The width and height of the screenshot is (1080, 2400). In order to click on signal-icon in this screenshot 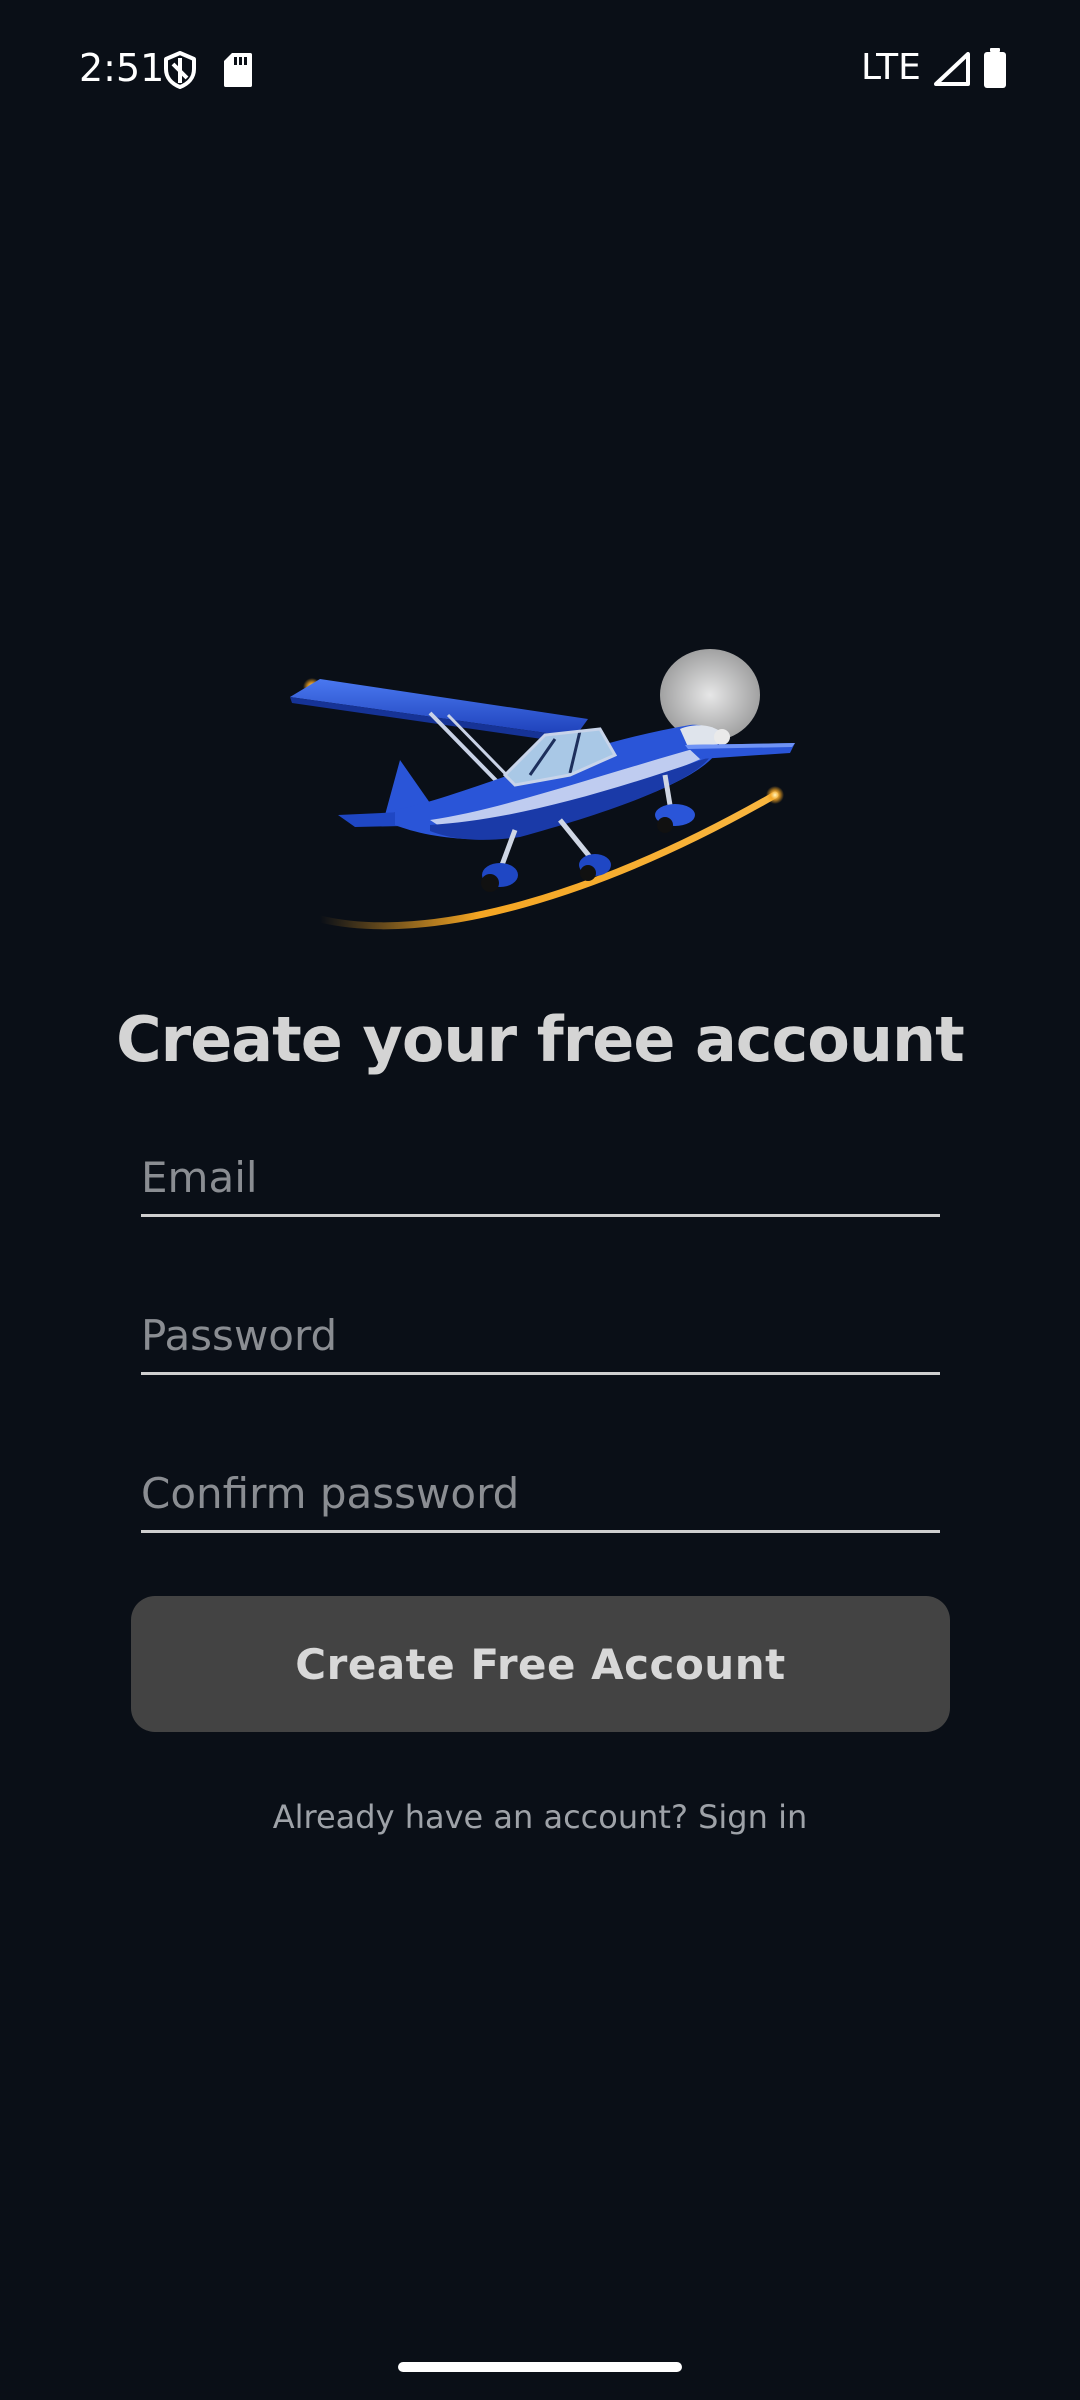, I will do `click(952, 69)`.